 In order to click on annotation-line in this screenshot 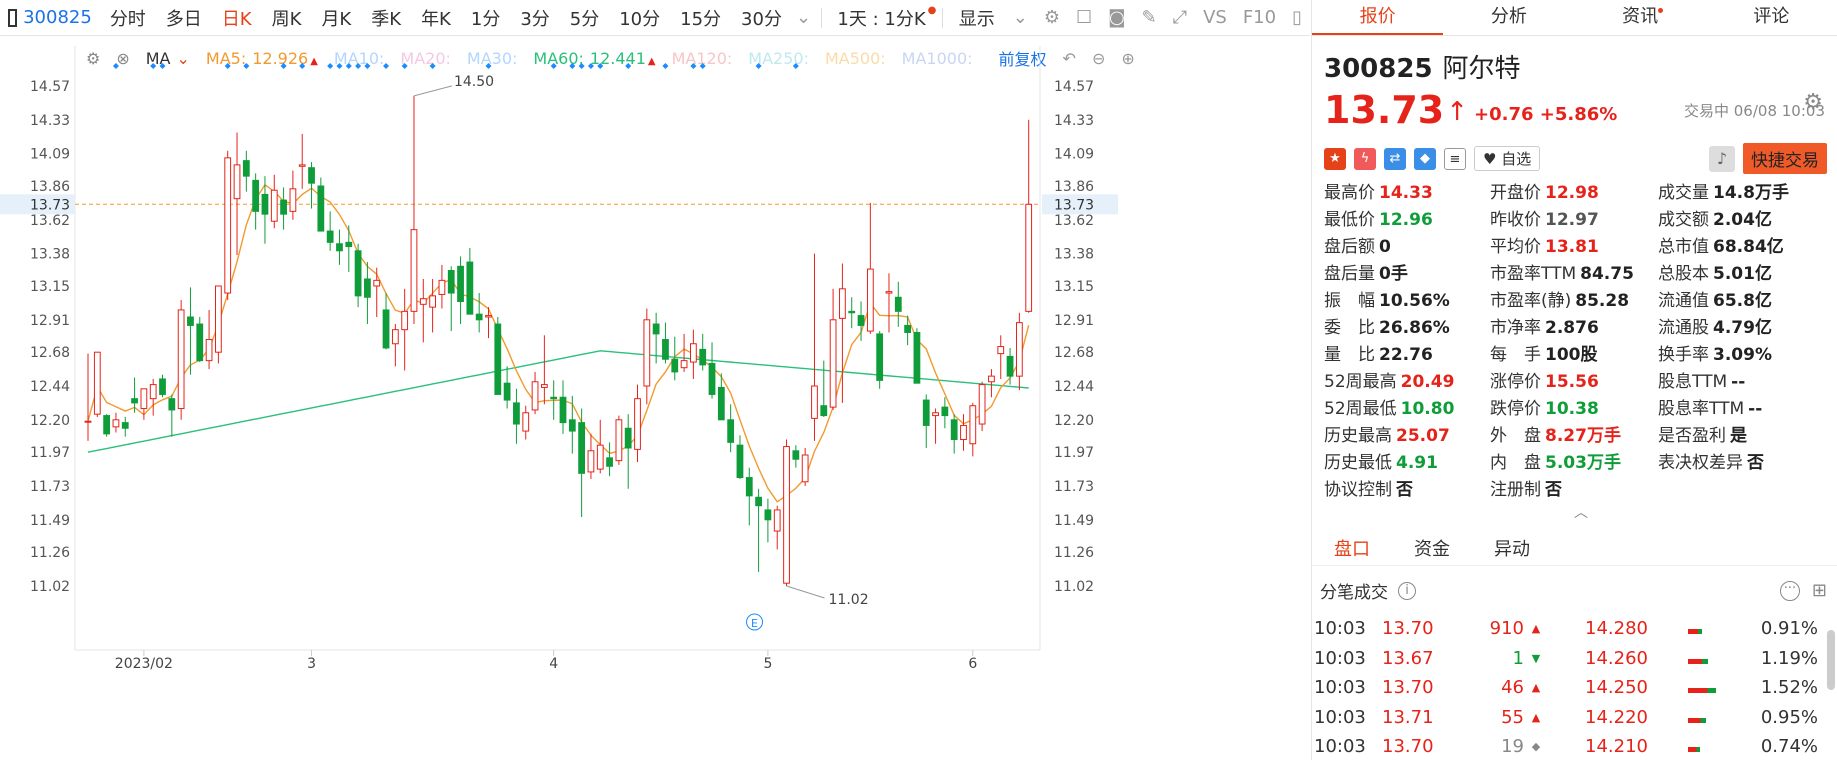, I will do `click(433, 91)`.